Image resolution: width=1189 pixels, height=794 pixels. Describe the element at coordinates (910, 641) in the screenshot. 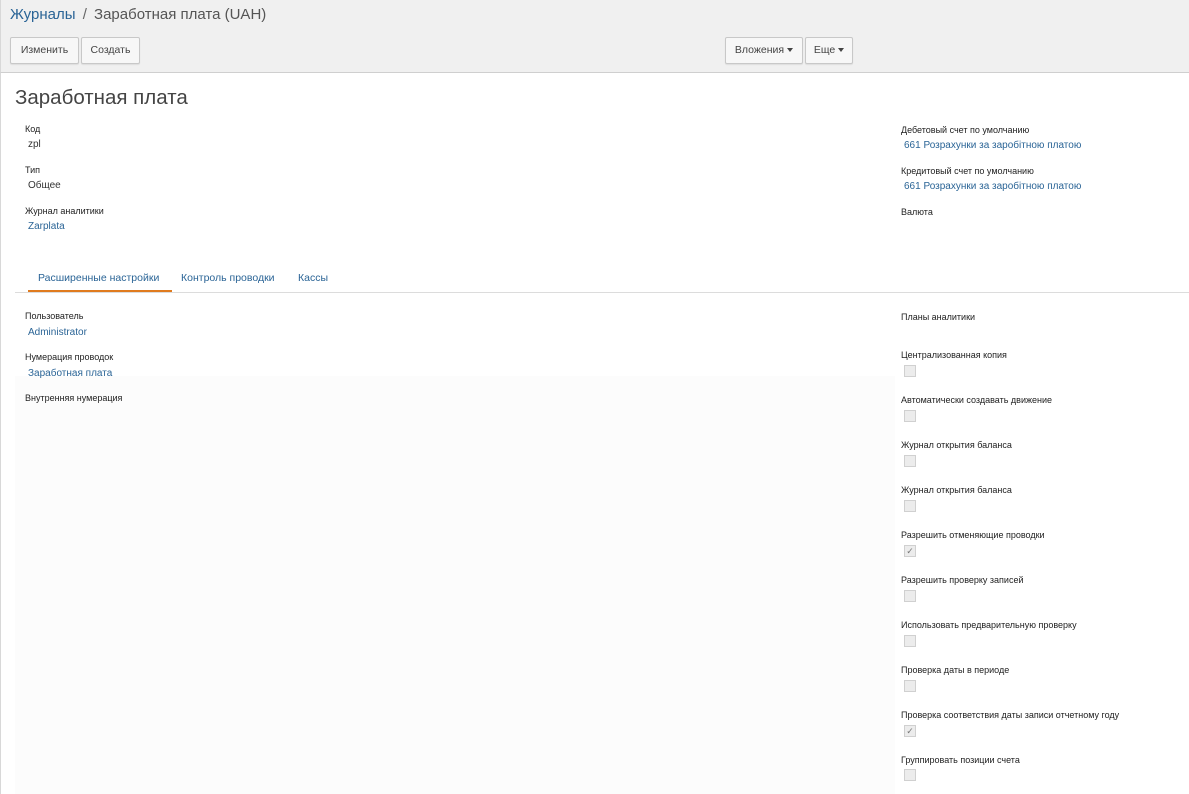

I see `use-pre-validation-checkbox` at that location.